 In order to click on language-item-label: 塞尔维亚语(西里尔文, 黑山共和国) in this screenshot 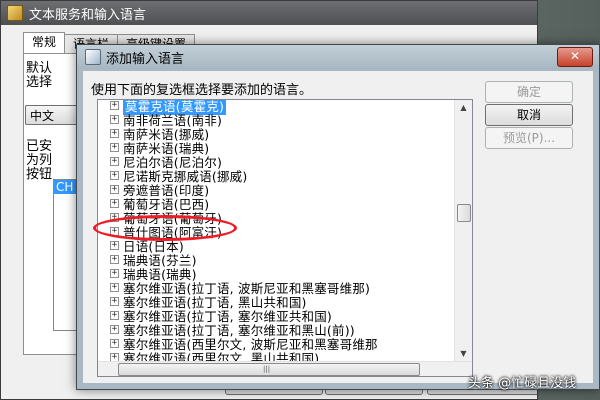, I will do `click(221, 356)`.